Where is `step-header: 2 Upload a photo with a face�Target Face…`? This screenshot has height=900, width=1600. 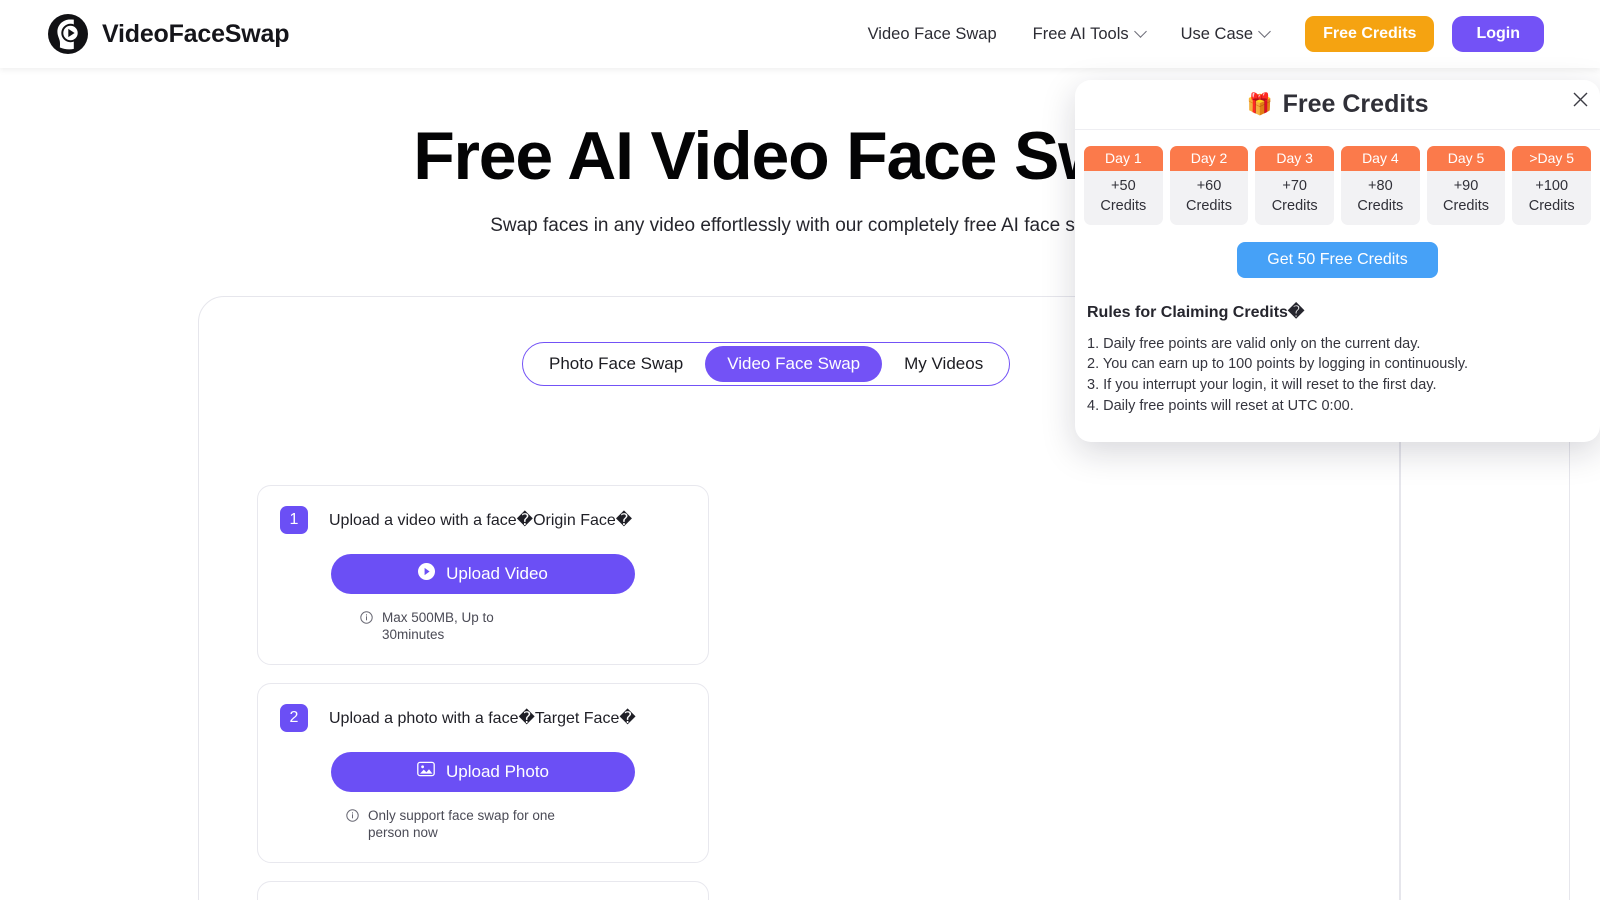
step-header: 2 Upload a photo with a face�Target Face… is located at coordinates (483, 717).